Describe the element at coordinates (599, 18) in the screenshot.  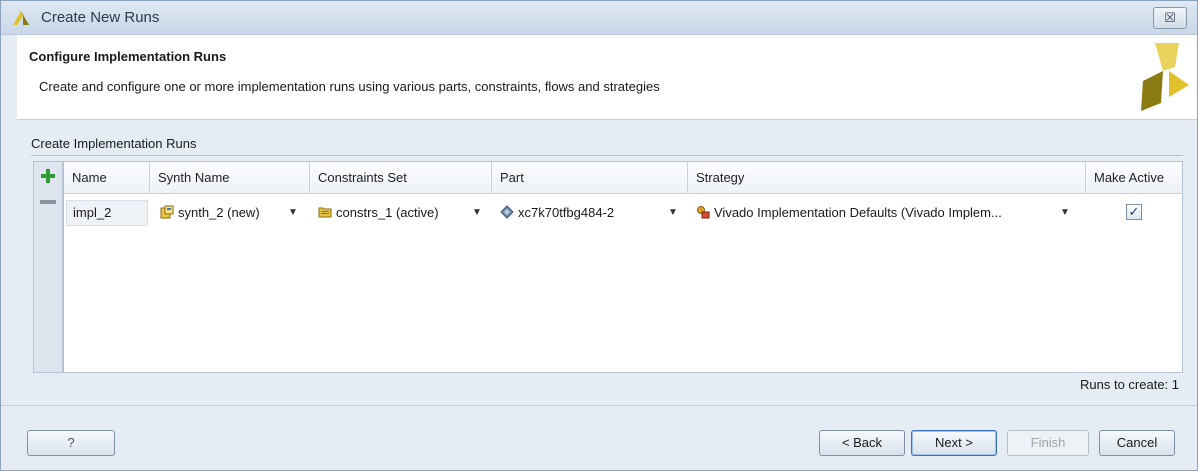
I see `title-bar: Create New Runs ☒` at that location.